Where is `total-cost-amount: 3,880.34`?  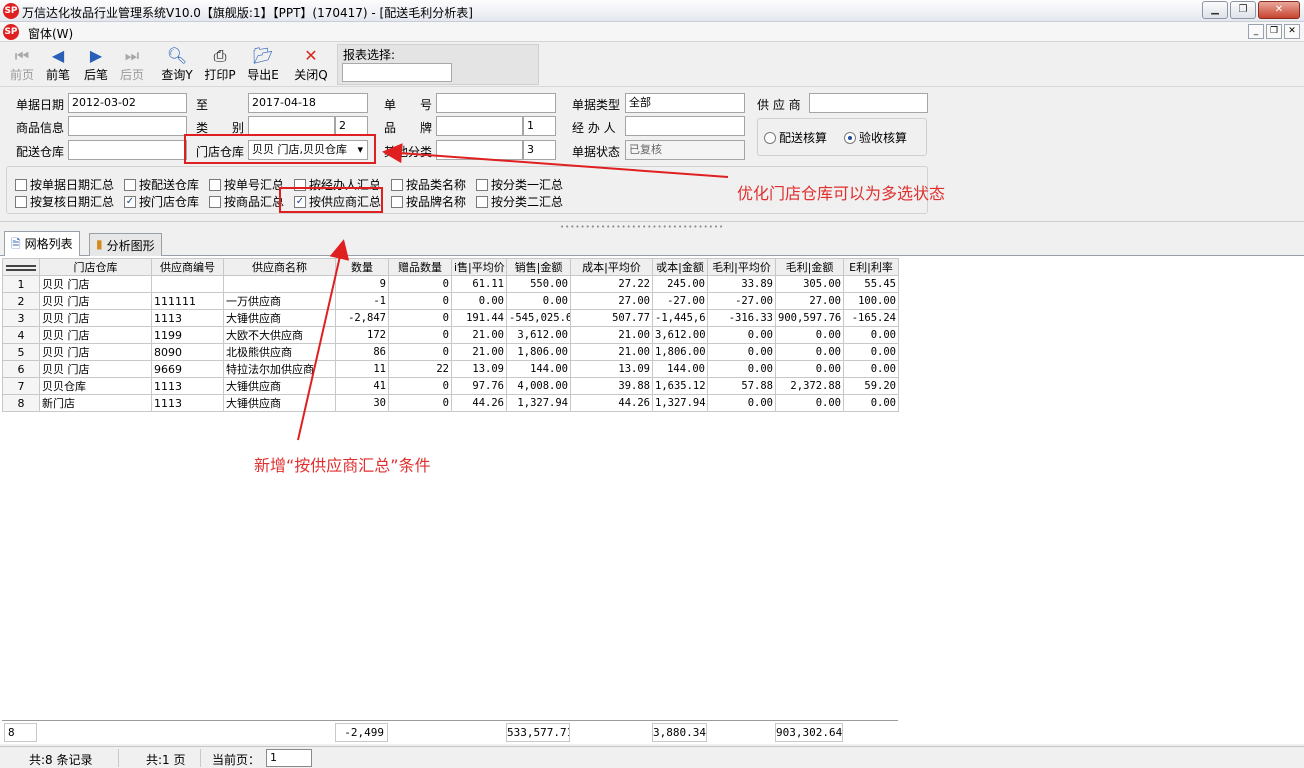
total-cost-amount: 3,880.34 is located at coordinates (679, 732).